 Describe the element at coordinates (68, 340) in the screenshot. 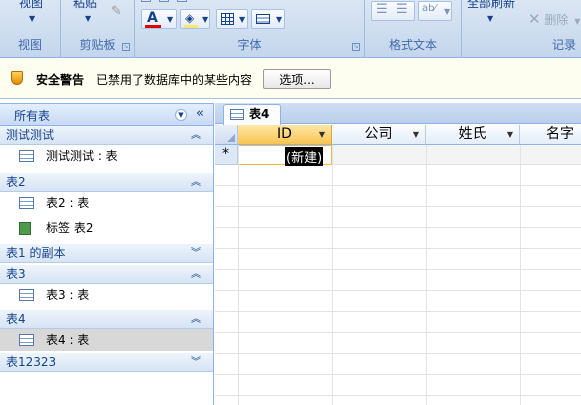

I see `nav-item-label: 表4 : 表` at that location.